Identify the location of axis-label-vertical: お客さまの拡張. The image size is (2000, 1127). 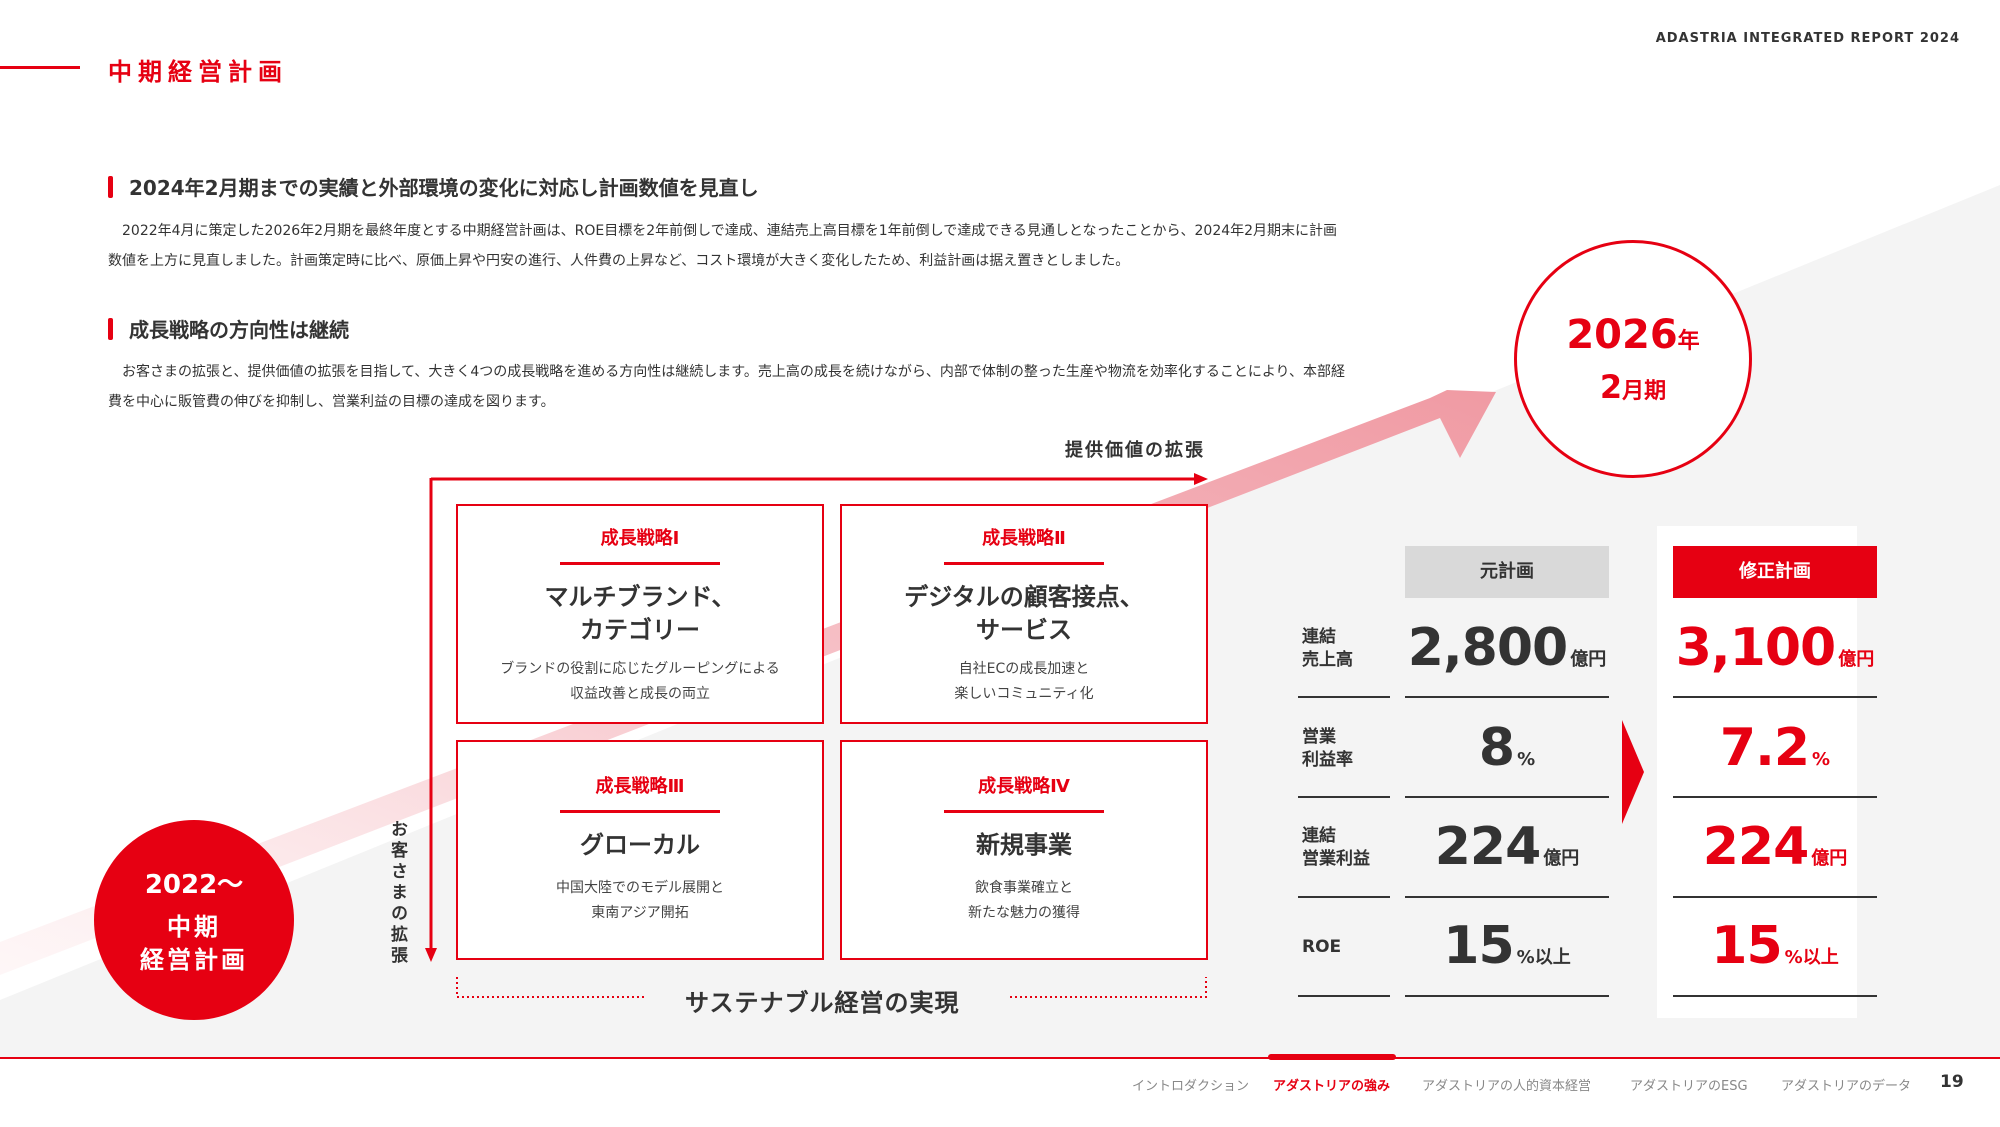
(397, 893).